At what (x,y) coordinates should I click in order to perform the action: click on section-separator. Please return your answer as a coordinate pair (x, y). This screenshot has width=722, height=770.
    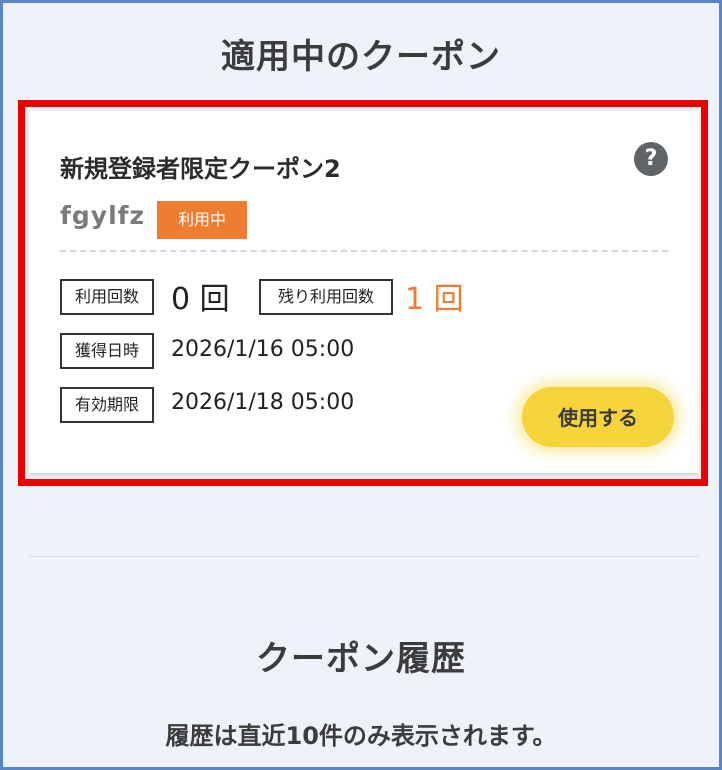
    Looking at the image, I should click on (364, 556).